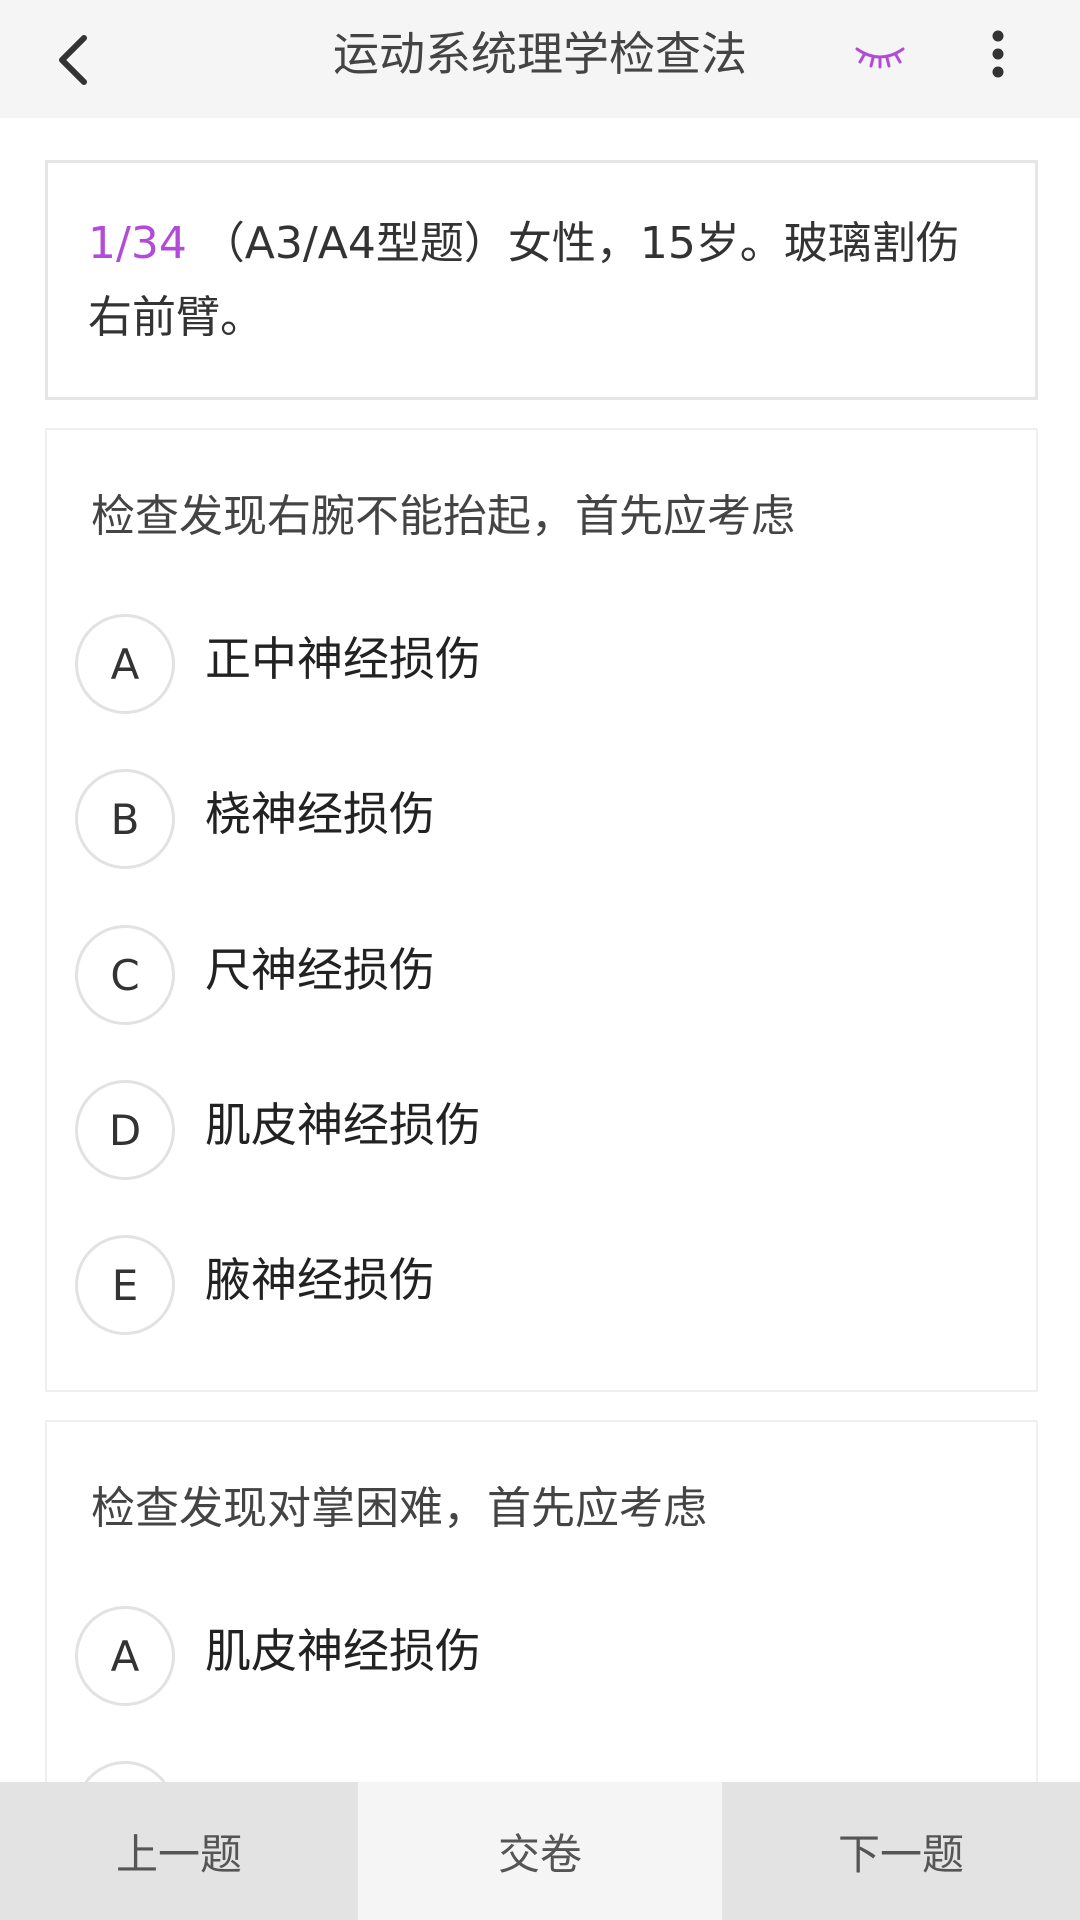 The width and height of the screenshot is (1080, 1920). I want to click on option-d: D 肌皮神经损伤, so click(540, 1130).